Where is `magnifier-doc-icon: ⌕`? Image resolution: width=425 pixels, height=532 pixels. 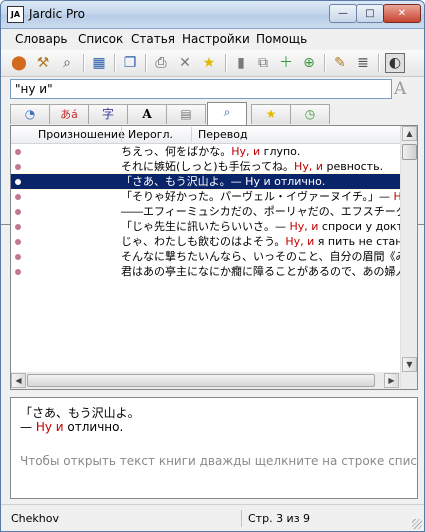 magnifier-doc-icon: ⌕ is located at coordinates (67, 63).